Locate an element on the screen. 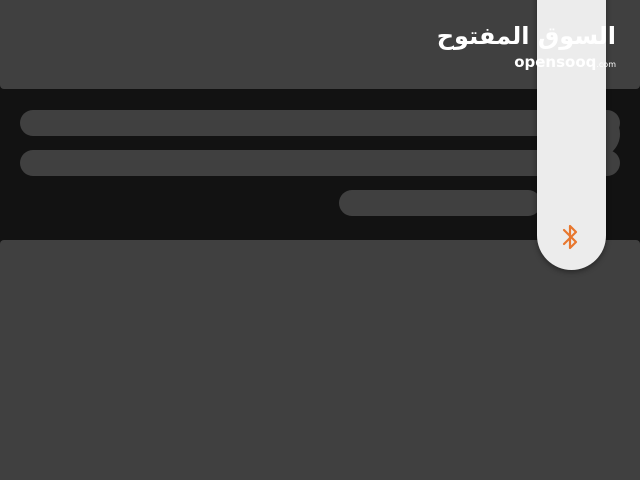 The width and height of the screenshot is (640, 480). logo-suffix: .com is located at coordinates (606, 64).